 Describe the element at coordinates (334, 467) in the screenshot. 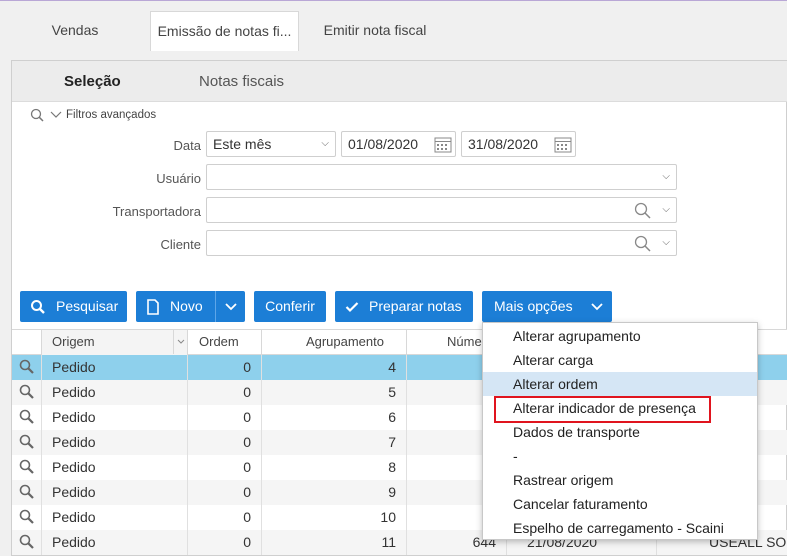

I see `cell-agrupamento: 8` at that location.